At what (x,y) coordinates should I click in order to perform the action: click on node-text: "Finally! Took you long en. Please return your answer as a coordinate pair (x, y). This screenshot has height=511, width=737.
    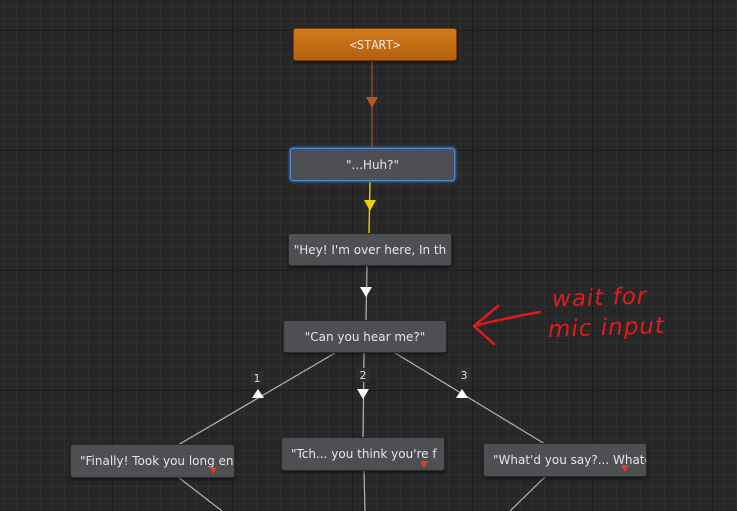
    Looking at the image, I should click on (157, 461).